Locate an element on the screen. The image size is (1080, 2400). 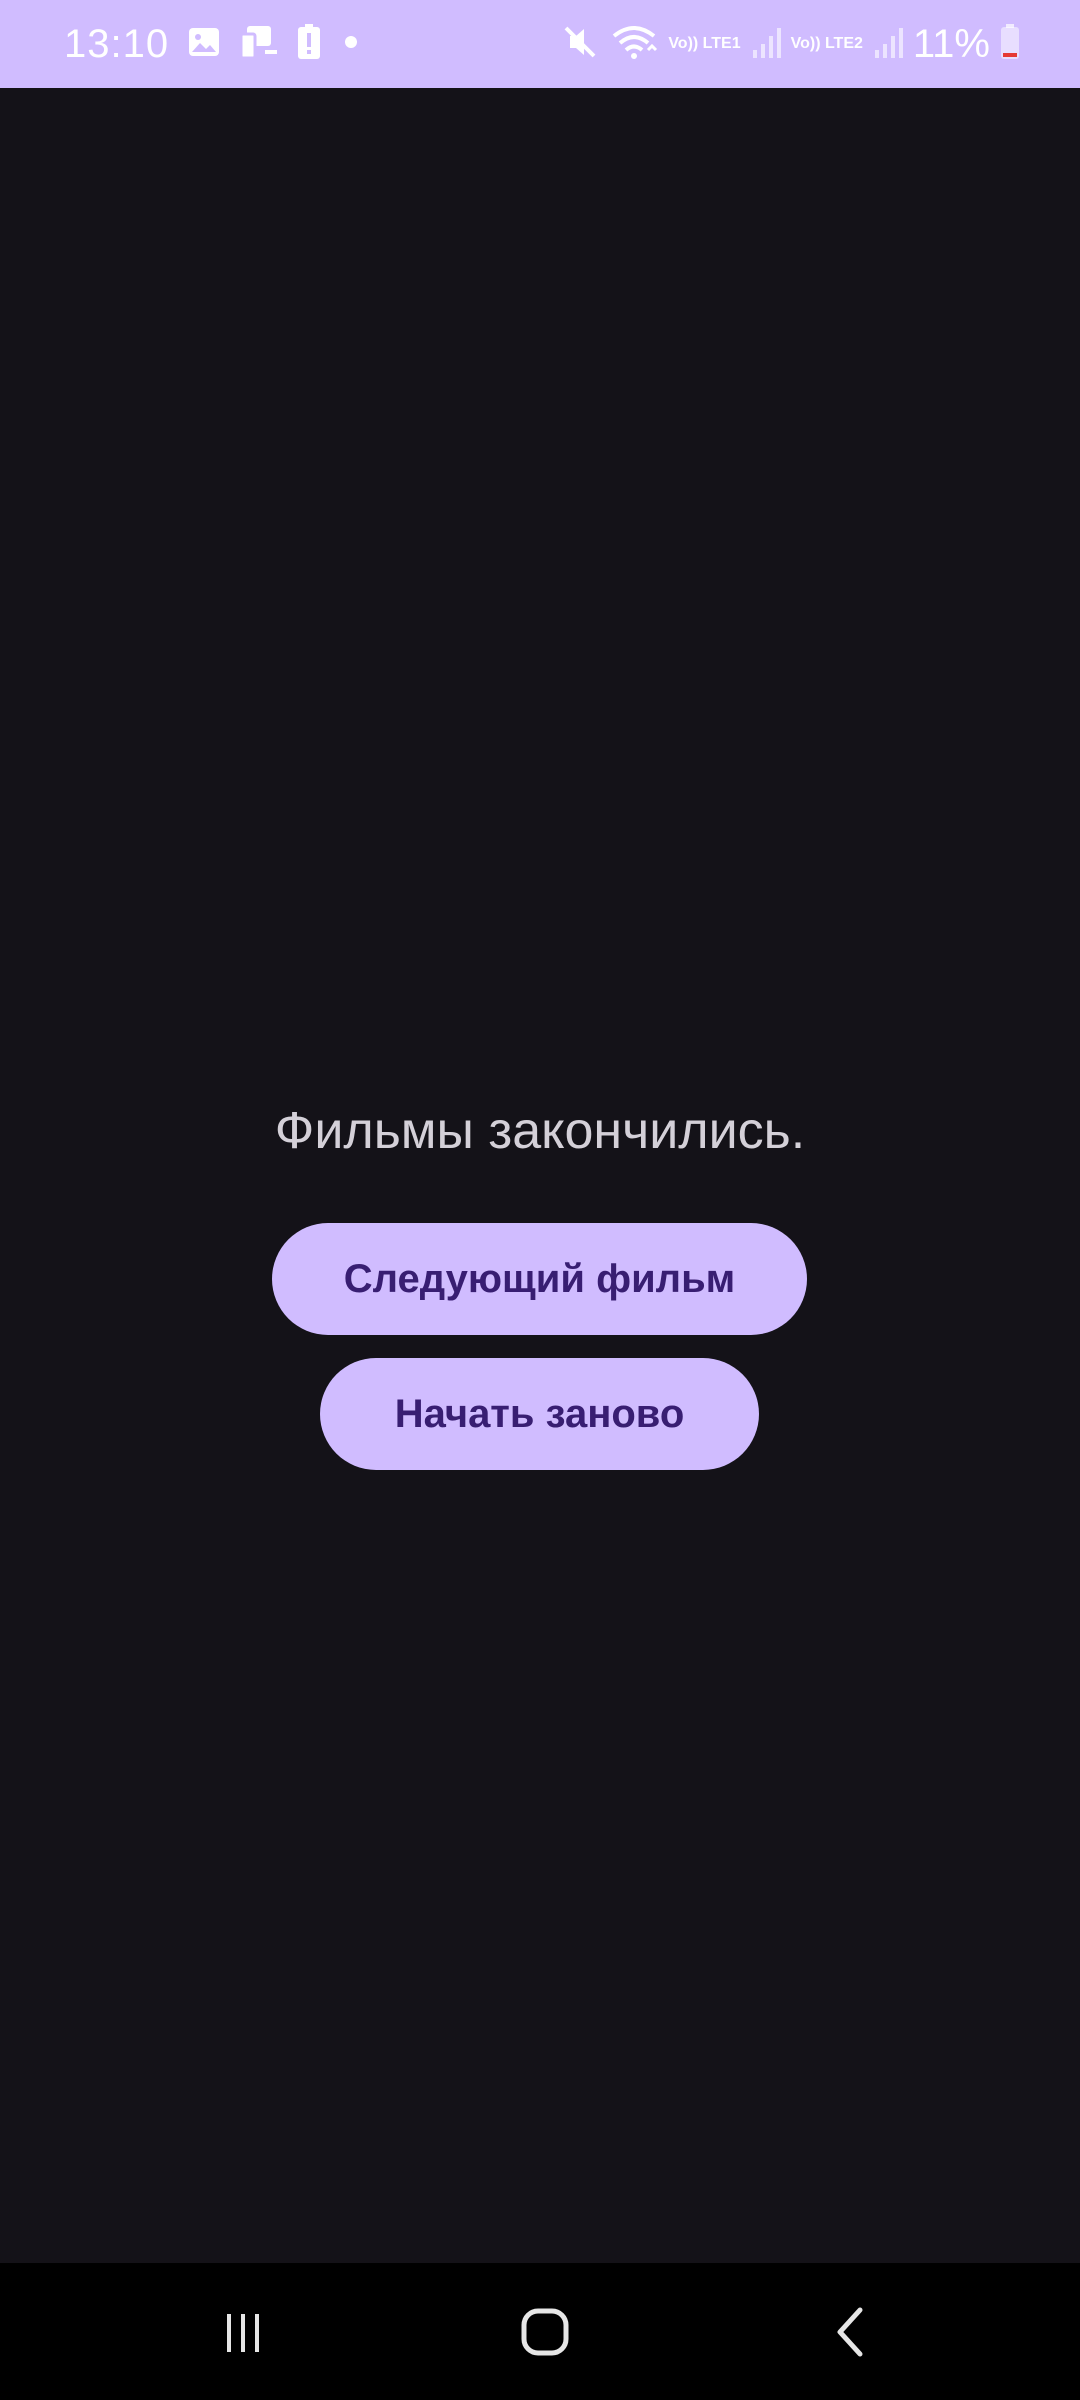
gallery-icon is located at coordinates (204, 44).